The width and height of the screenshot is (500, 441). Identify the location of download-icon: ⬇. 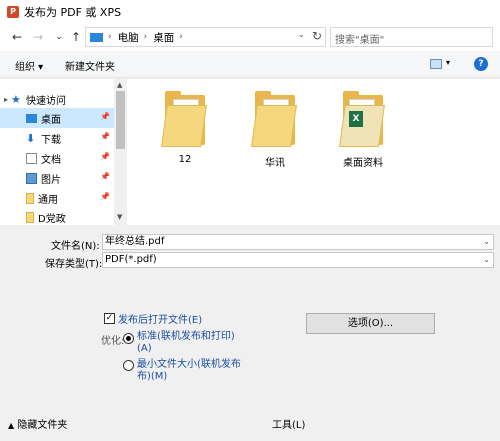
(31, 138).